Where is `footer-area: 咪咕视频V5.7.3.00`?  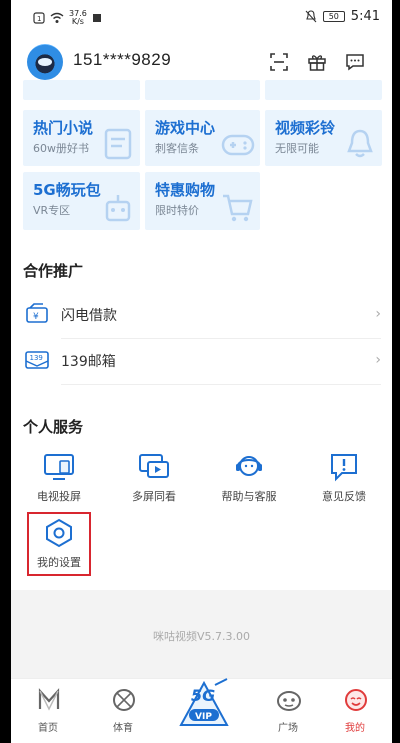 footer-area: 咪咕视频V5.7.3.00 is located at coordinates (201, 634).